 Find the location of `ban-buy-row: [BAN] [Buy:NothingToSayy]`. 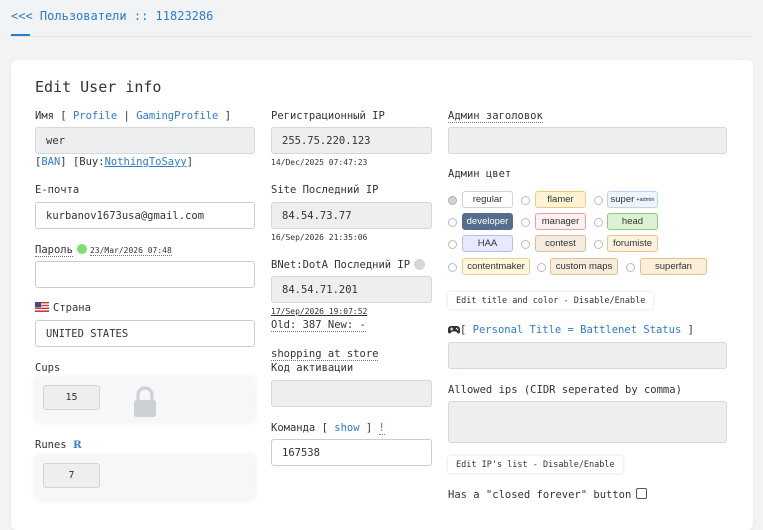

ban-buy-row: [BAN] [Buy:NothingToSayy] is located at coordinates (114, 162).